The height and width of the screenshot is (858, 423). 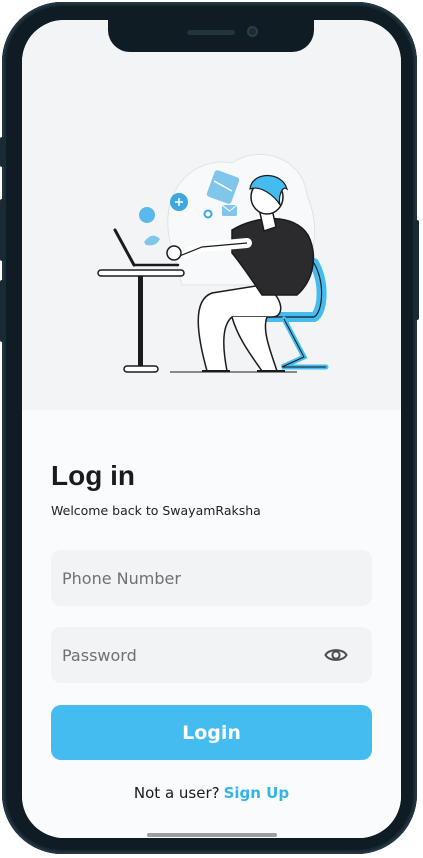 What do you see at coordinates (211, 655) in the screenshot?
I see `password-field` at bounding box center [211, 655].